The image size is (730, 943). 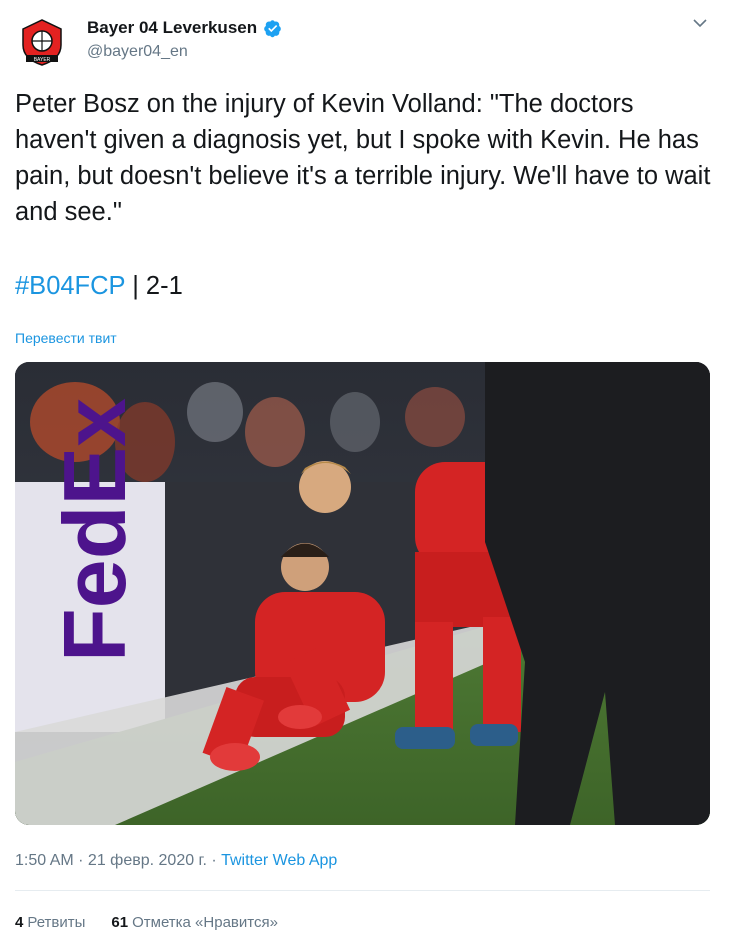 What do you see at coordinates (120, 922) in the screenshot?
I see `likes-count: 61` at bounding box center [120, 922].